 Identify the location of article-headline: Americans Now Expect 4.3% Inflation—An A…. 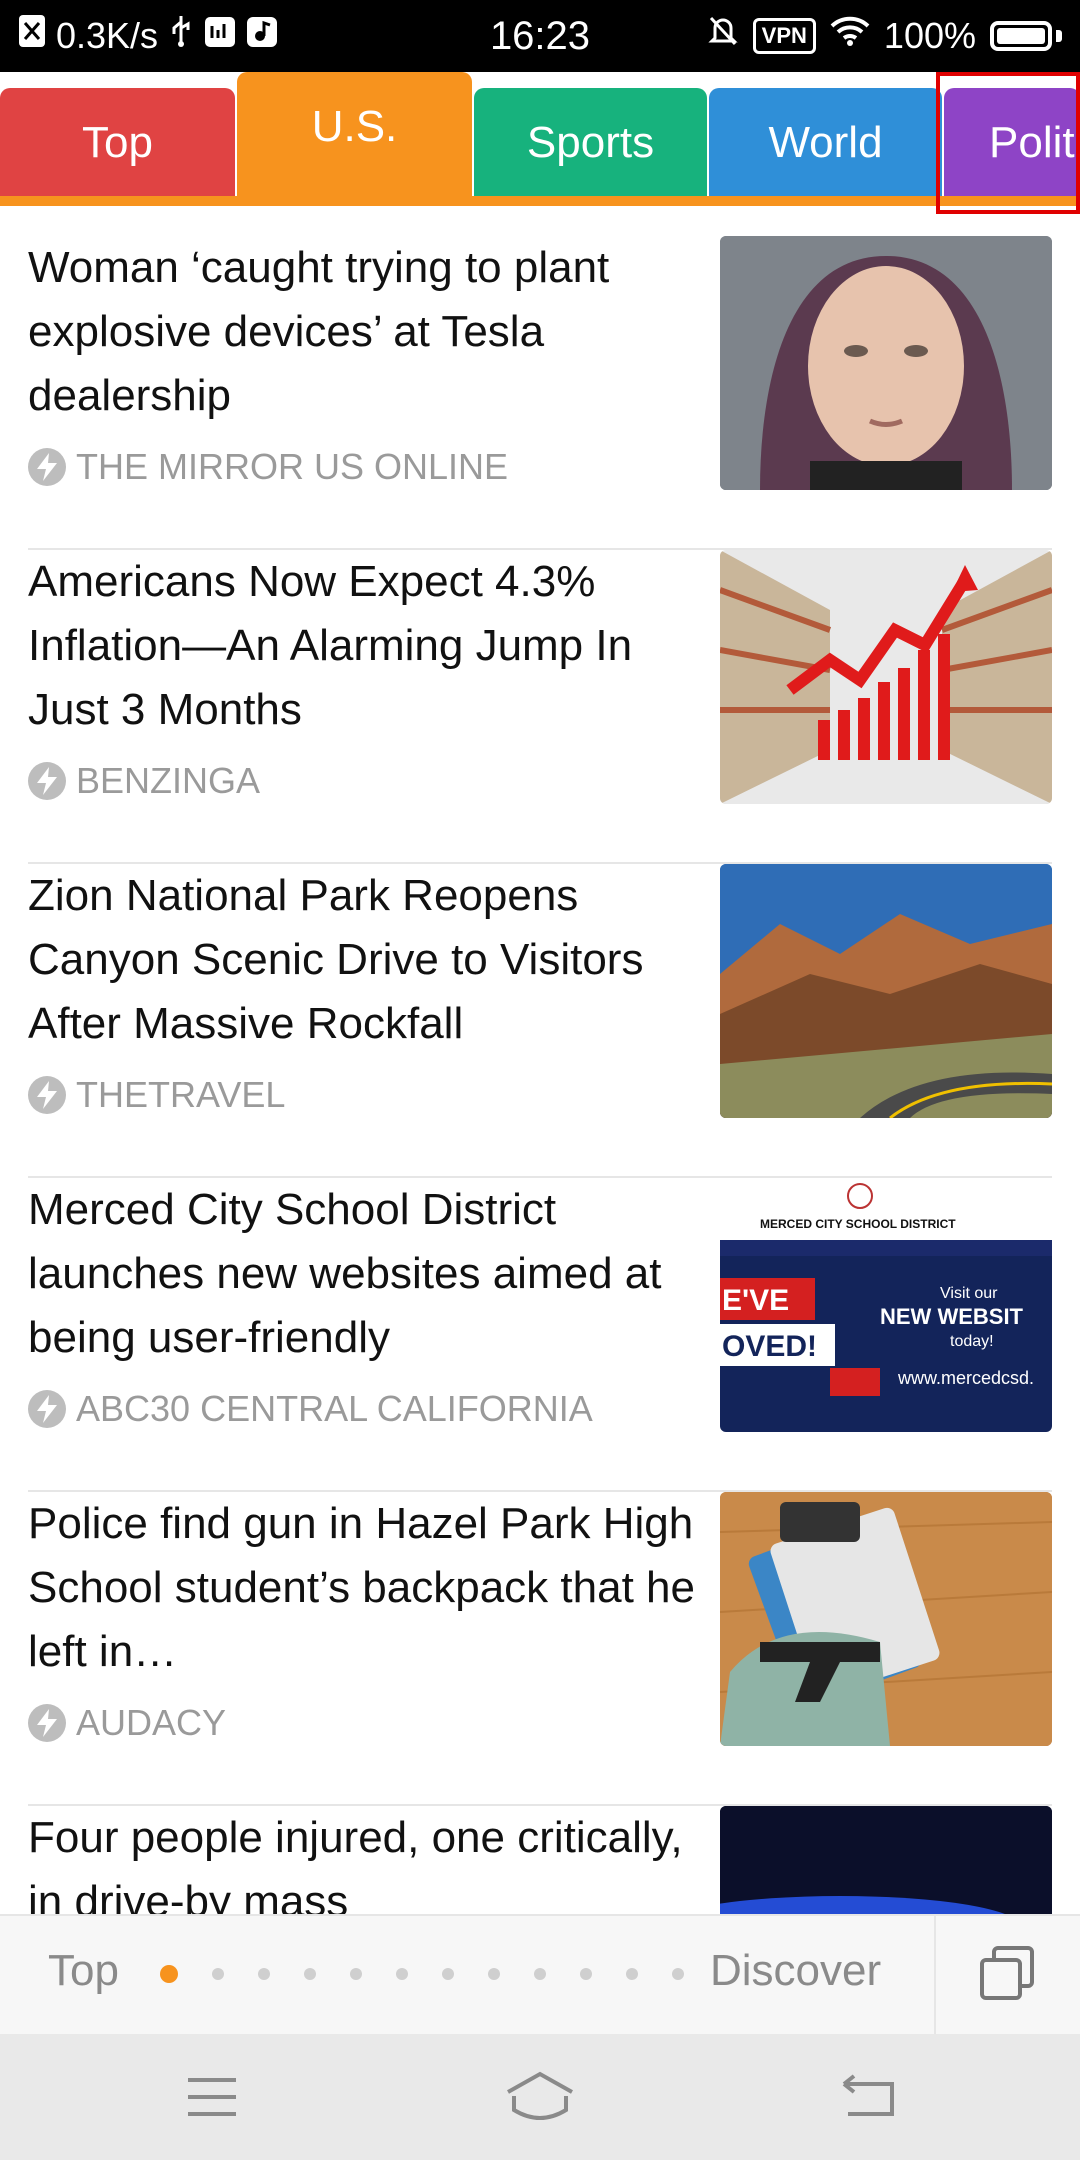
(330, 645).